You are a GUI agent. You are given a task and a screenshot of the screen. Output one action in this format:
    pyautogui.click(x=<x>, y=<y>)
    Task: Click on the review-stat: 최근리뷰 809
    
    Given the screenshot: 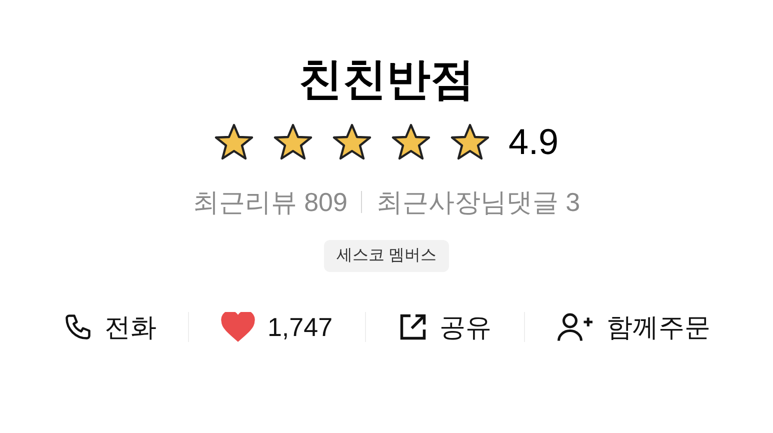 What is the action you would take?
    pyautogui.click(x=270, y=202)
    